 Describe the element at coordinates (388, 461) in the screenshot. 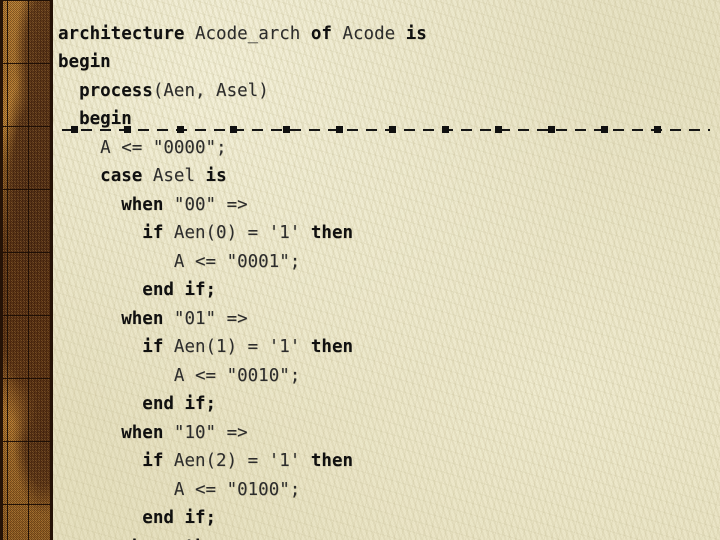

I see `code-line: if Aen(2) = '1' then` at that location.